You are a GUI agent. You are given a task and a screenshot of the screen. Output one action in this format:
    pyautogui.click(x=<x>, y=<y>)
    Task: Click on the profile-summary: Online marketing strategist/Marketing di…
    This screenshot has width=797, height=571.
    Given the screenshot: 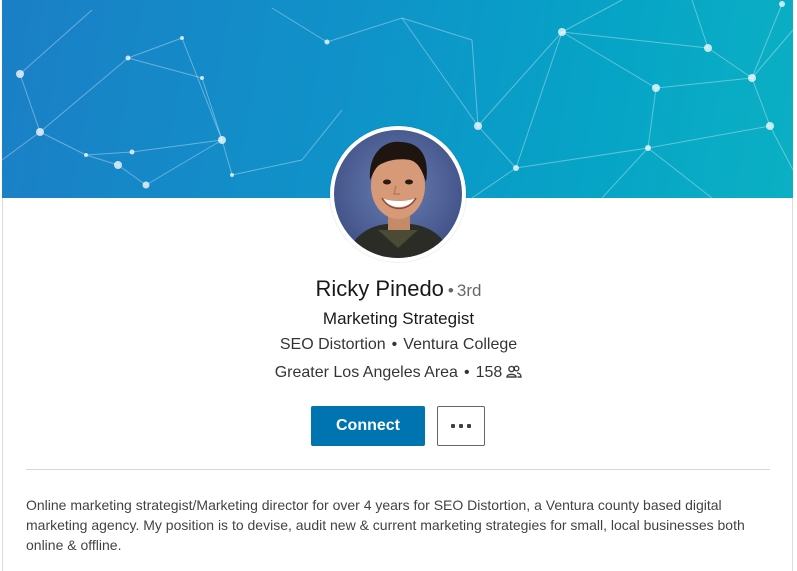 What is the action you would take?
    pyautogui.click(x=385, y=525)
    